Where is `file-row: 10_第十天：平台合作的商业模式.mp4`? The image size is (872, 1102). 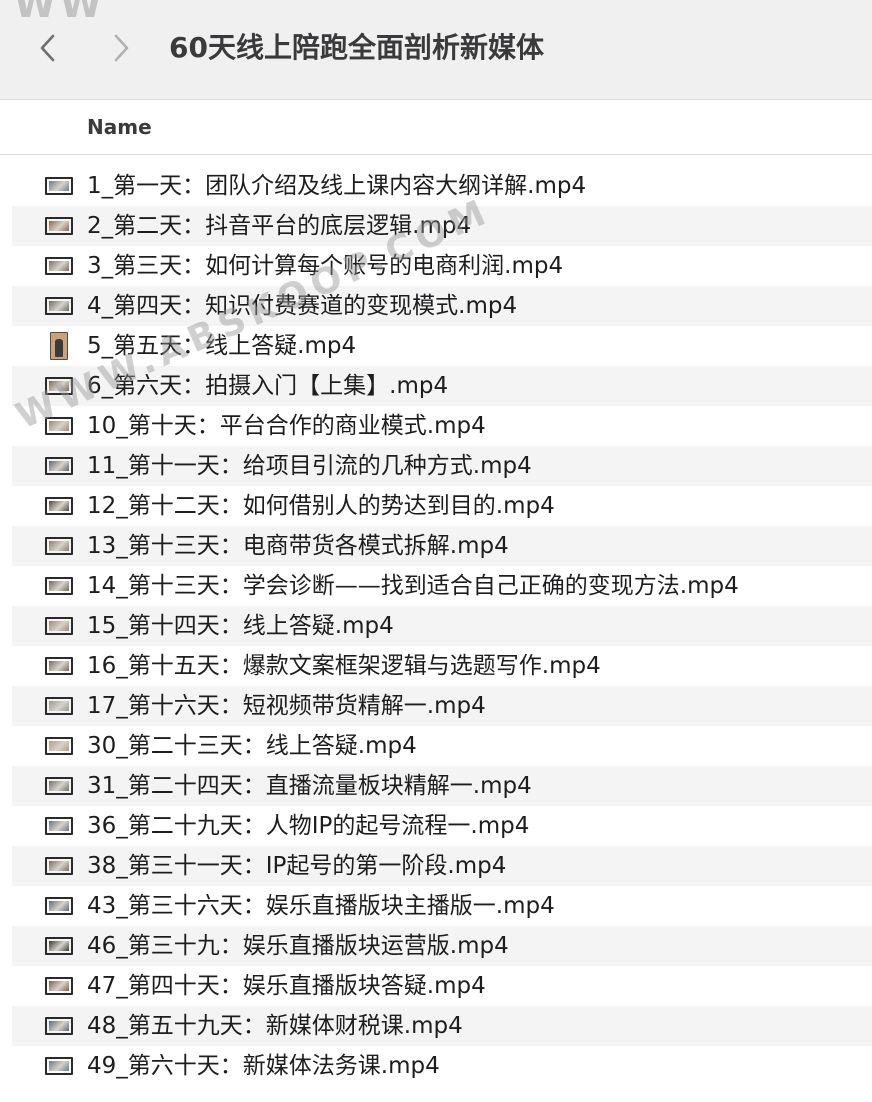 file-row: 10_第十天：平台合作的商业模式.mp4 is located at coordinates (442, 426).